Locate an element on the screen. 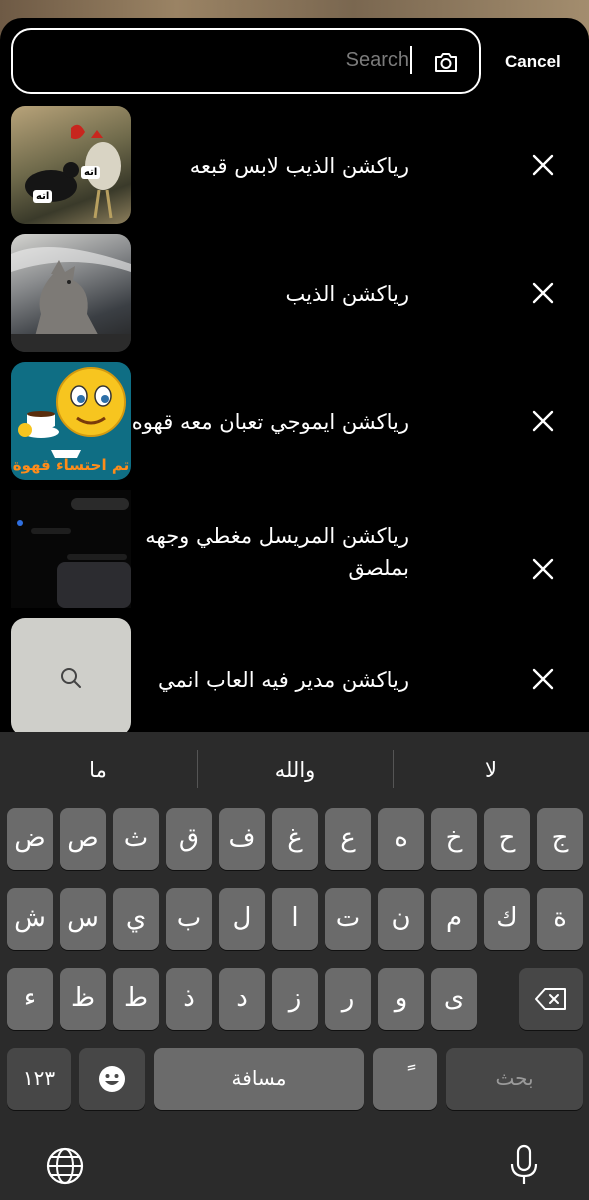  key: ح is located at coordinates (507, 839).